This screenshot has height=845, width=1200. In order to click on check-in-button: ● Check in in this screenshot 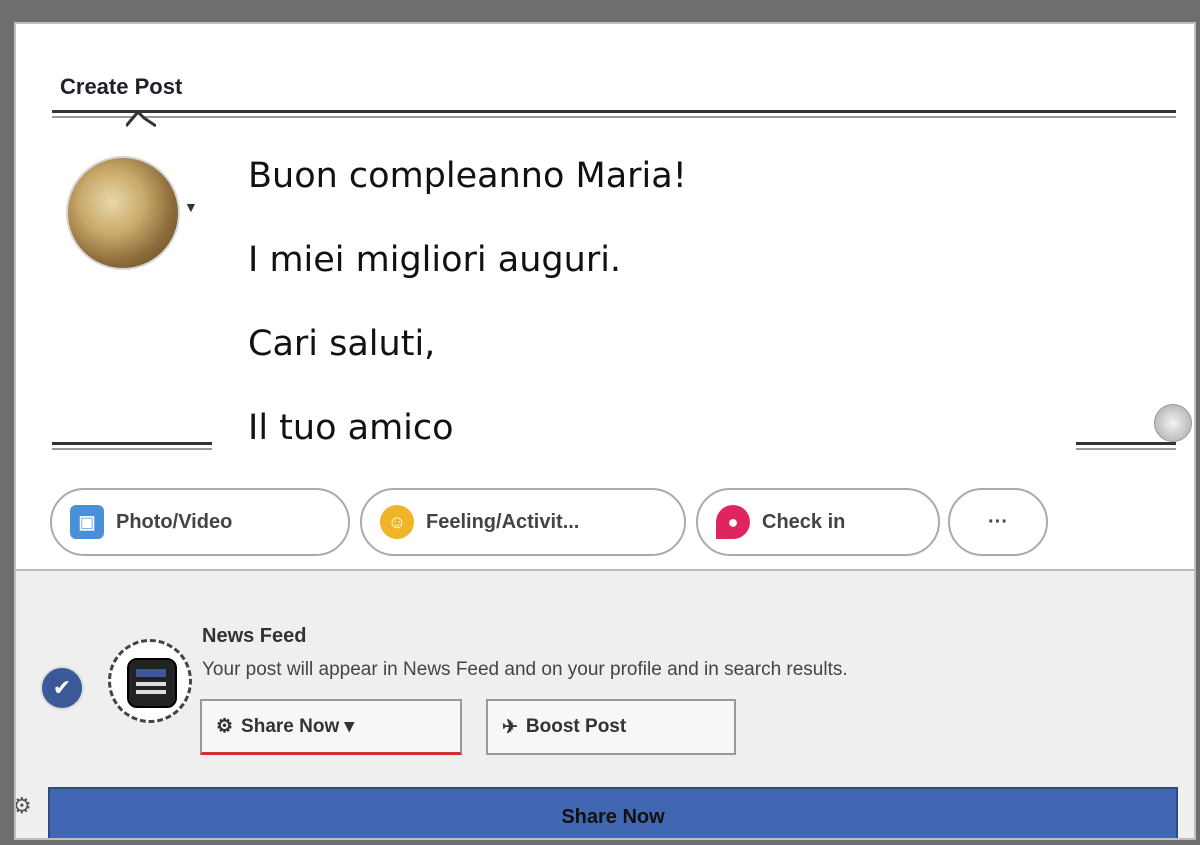, I will do `click(818, 522)`.